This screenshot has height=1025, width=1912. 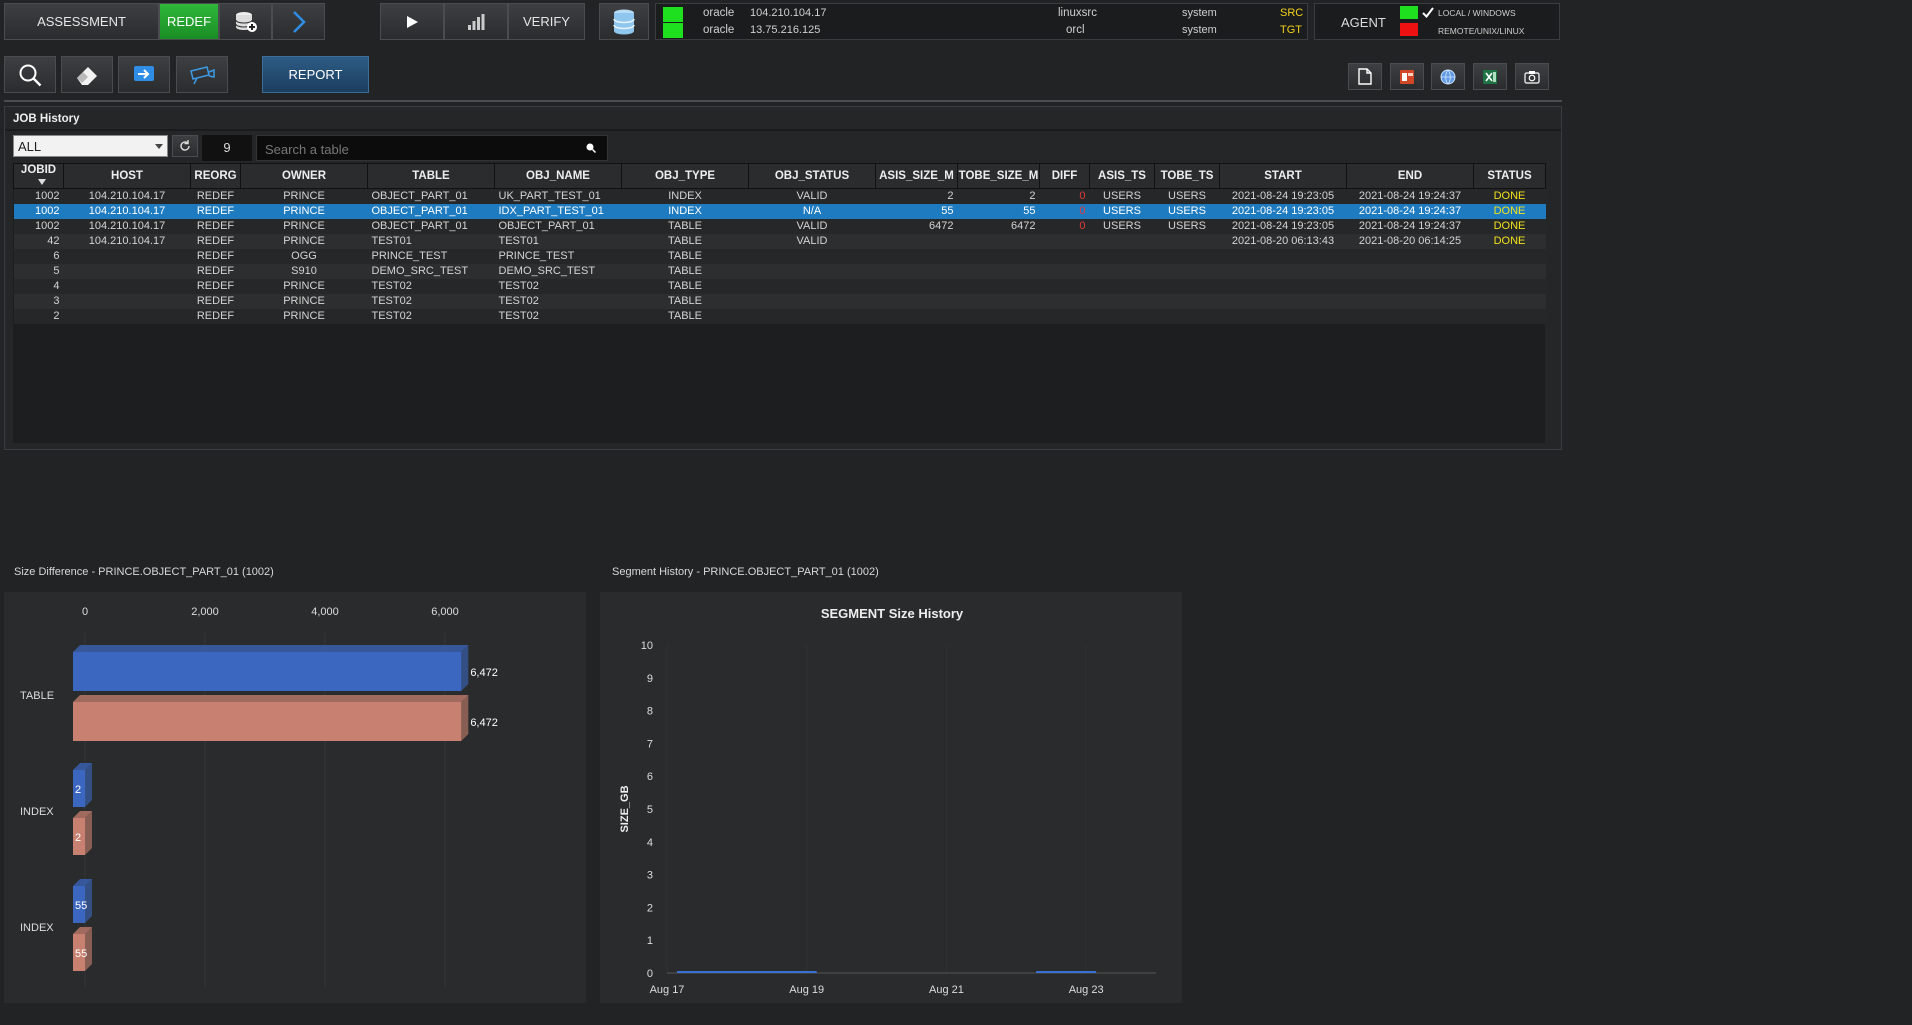 I want to click on cell-jobid: 42, so click(x=38, y=241).